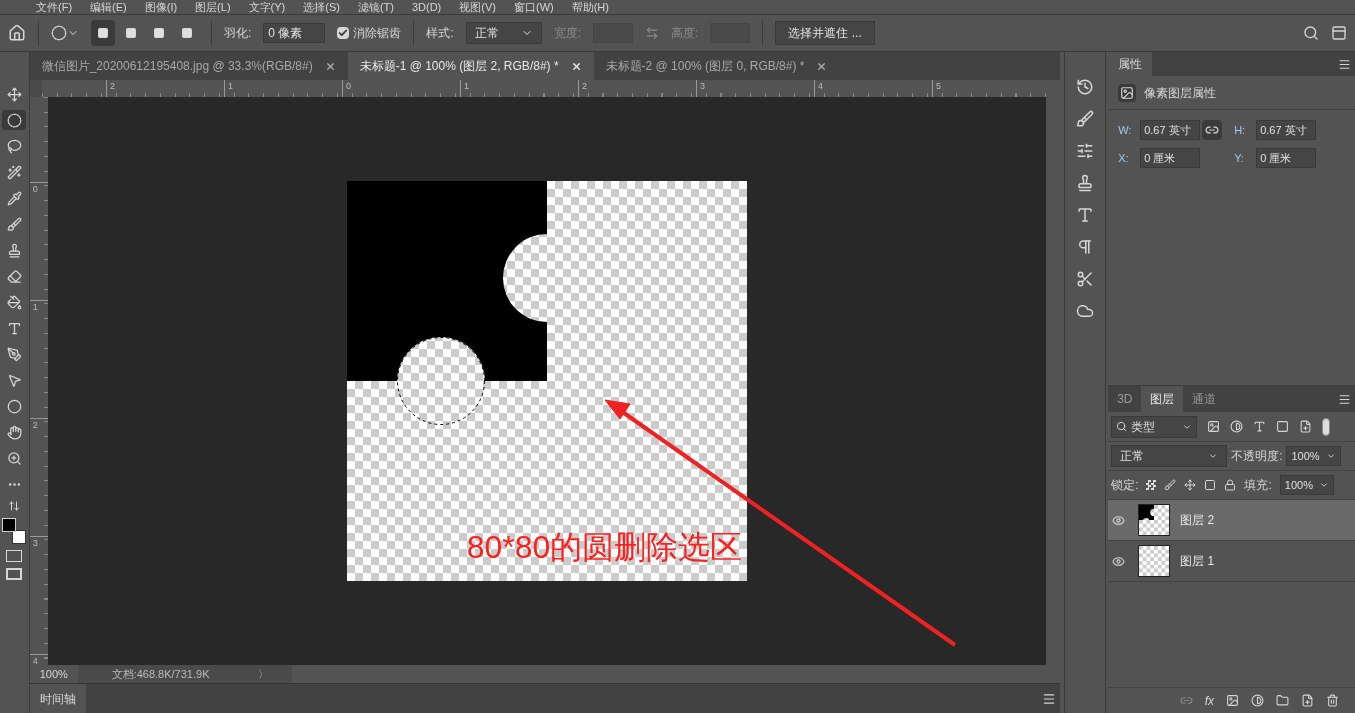 This screenshot has height=713, width=1355. Describe the element at coordinates (1282, 700) in the screenshot. I see `folder-icon` at that location.